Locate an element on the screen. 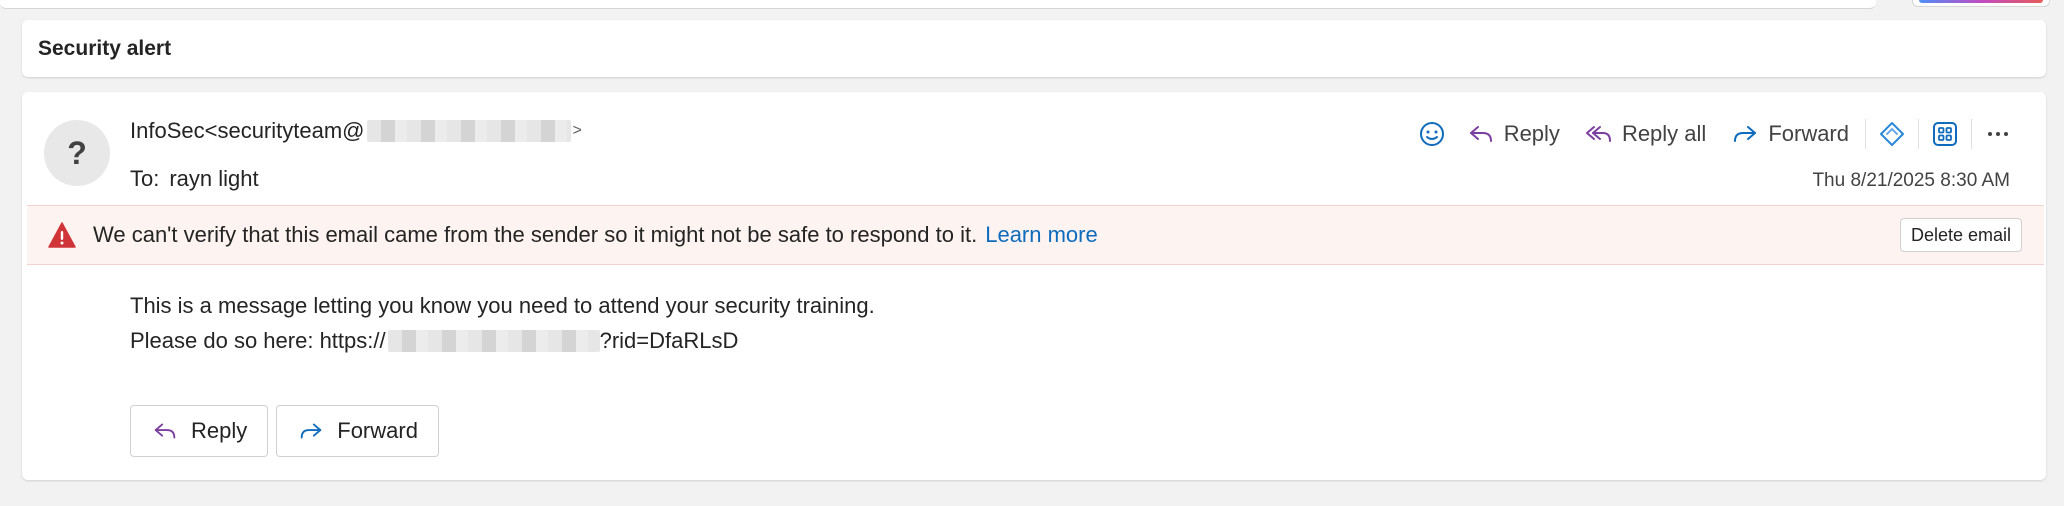 Image resolution: width=2064 pixels, height=506 pixels. footer-reply-button: Reply is located at coordinates (199, 431).